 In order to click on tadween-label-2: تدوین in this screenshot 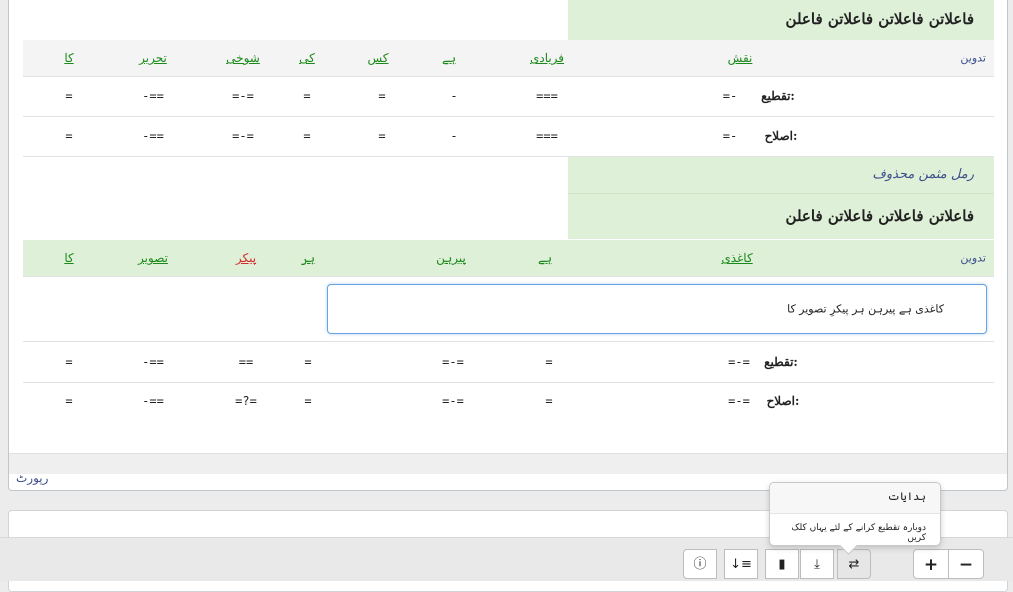, I will do `click(973, 258)`.